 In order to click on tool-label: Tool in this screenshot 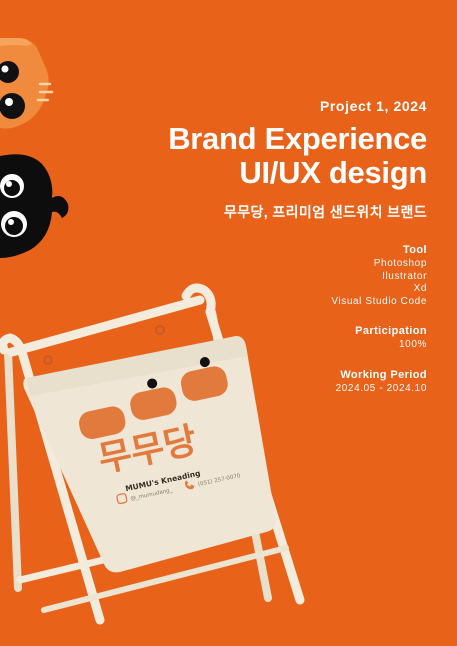, I will do `click(415, 250)`.